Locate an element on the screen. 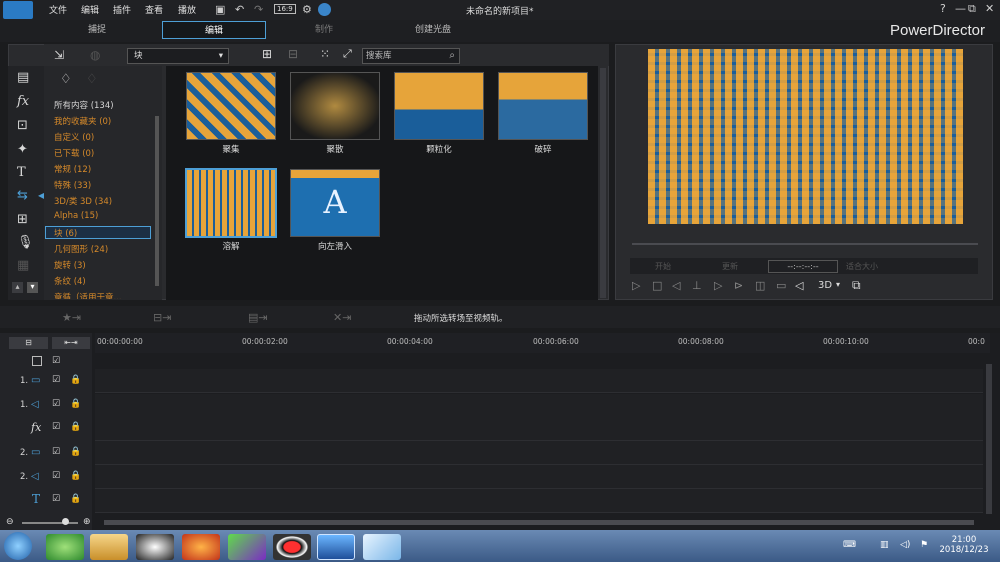 This screenshot has height=562, width=1000. 3d-mode-button: 3D is located at coordinates (825, 285).